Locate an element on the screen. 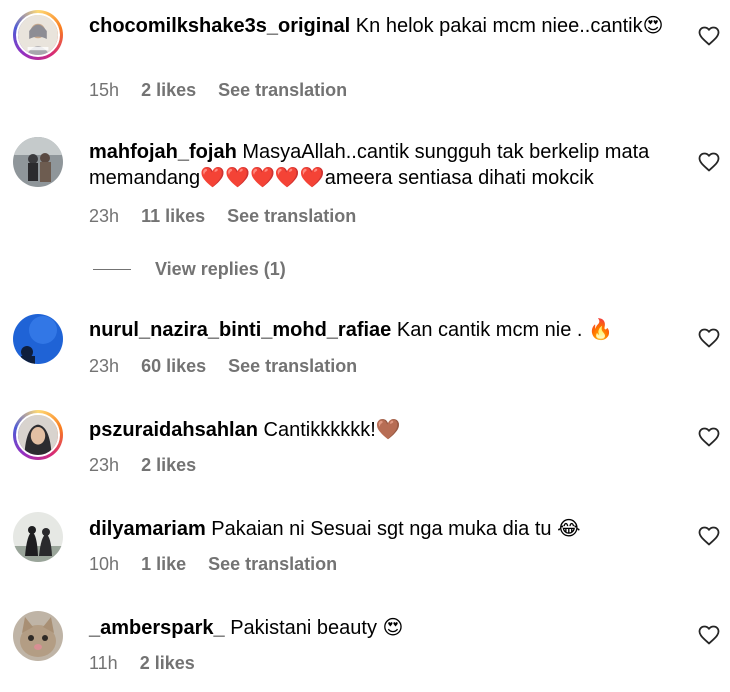 This screenshot has height=692, width=730. comment-likes: 1 like is located at coordinates (163, 564).